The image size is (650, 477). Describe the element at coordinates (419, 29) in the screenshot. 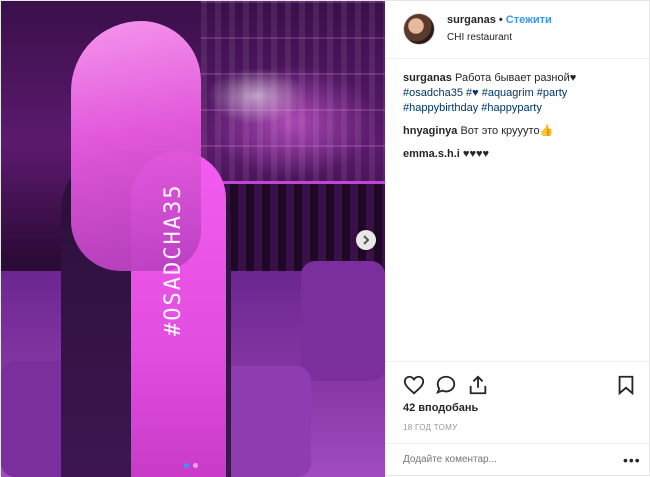

I see `avatar` at that location.